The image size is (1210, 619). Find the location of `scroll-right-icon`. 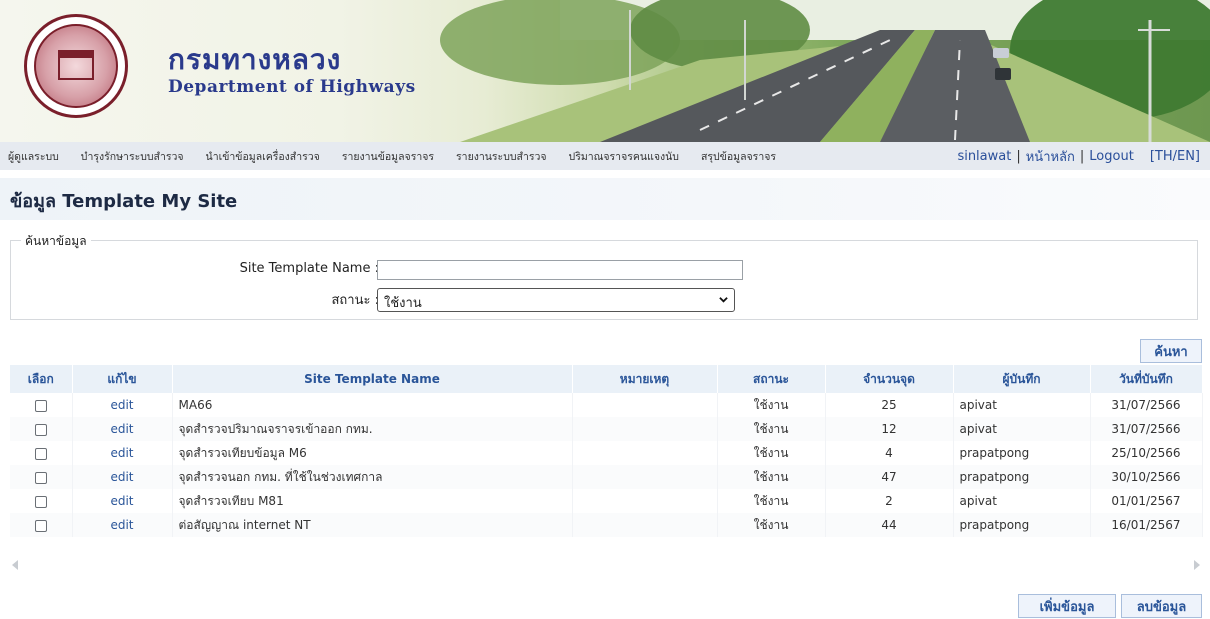

scroll-right-icon is located at coordinates (1197, 565).